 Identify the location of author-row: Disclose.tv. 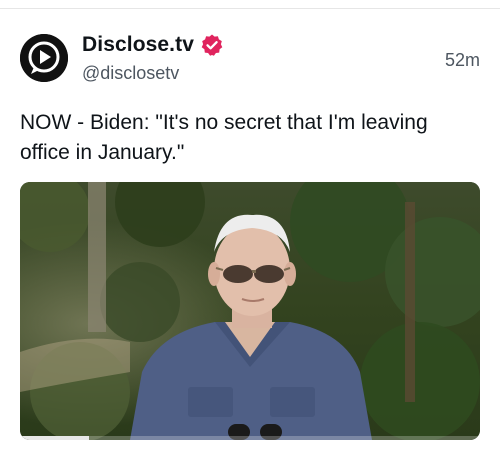
(153, 45).